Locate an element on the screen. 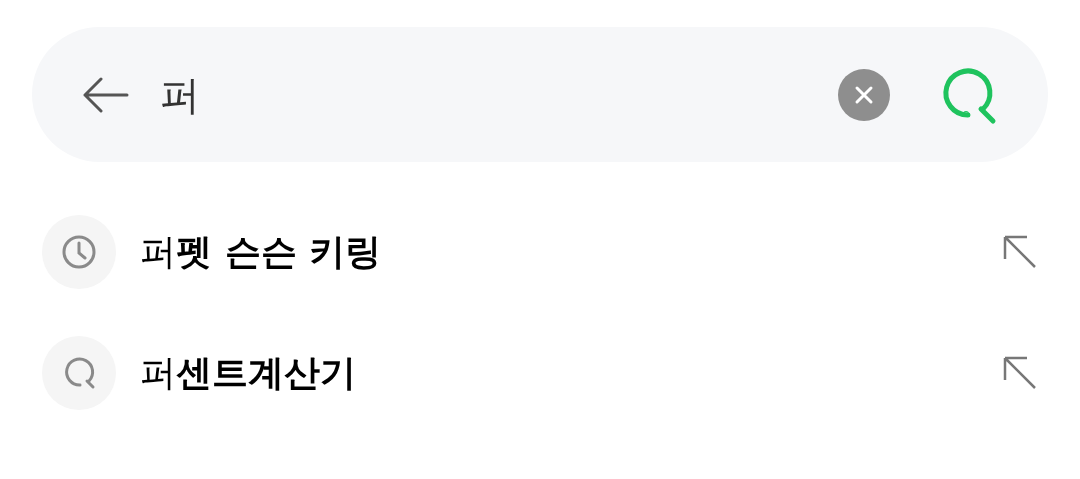 The height and width of the screenshot is (479, 1080). suggestion-text: 퍼센트계산기 is located at coordinates (570, 373).